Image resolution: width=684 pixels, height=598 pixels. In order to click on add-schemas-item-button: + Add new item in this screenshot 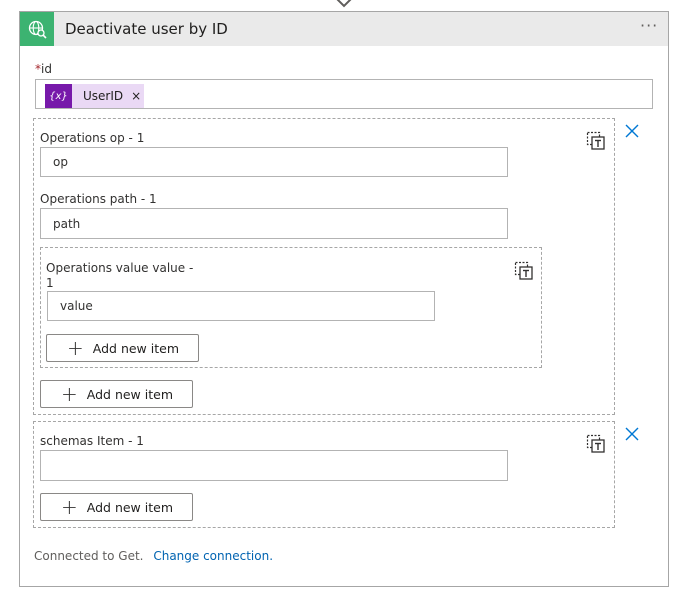, I will do `click(116, 507)`.